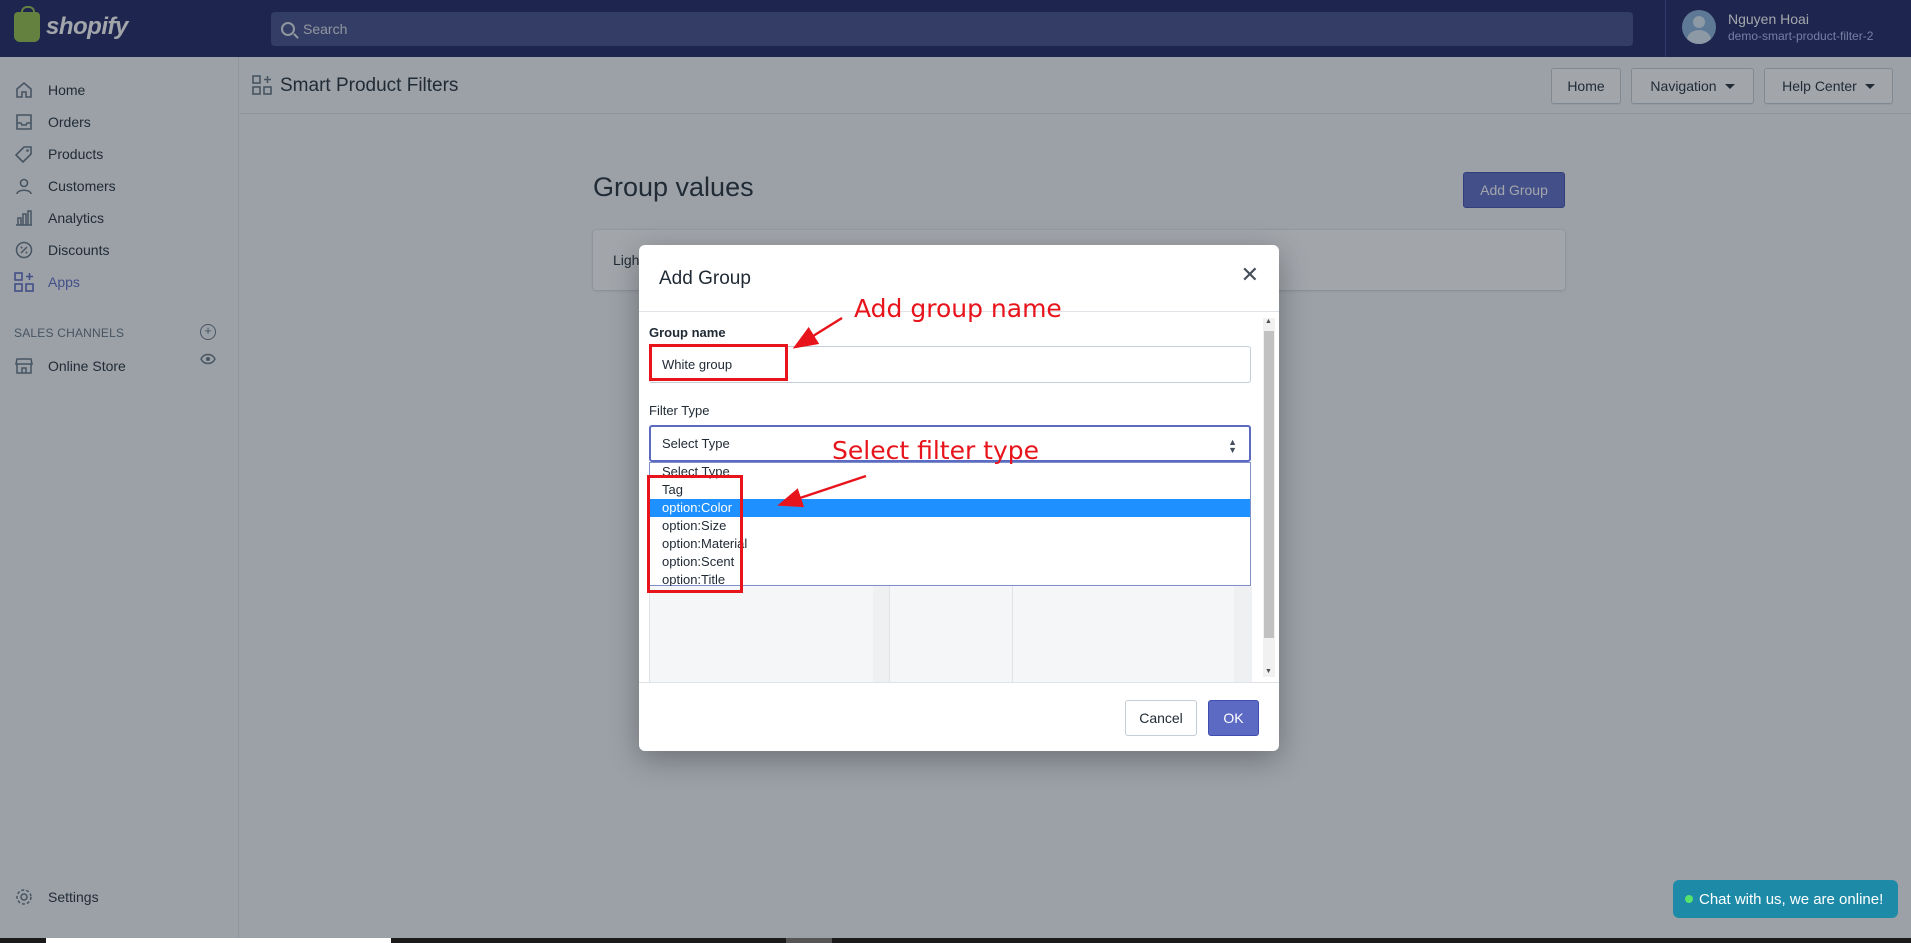 The image size is (1911, 943). I want to click on ok-button: OK, so click(1233, 718).